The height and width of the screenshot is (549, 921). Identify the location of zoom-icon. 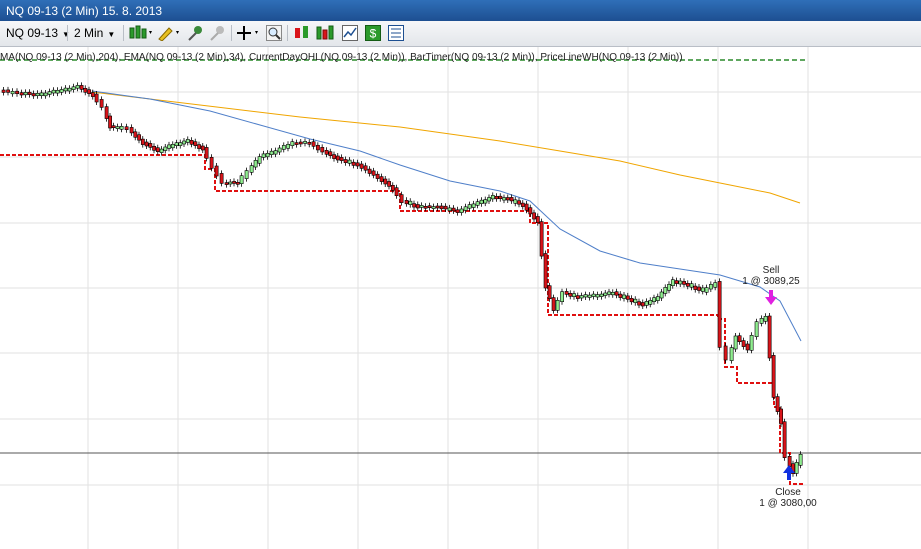
(274, 33).